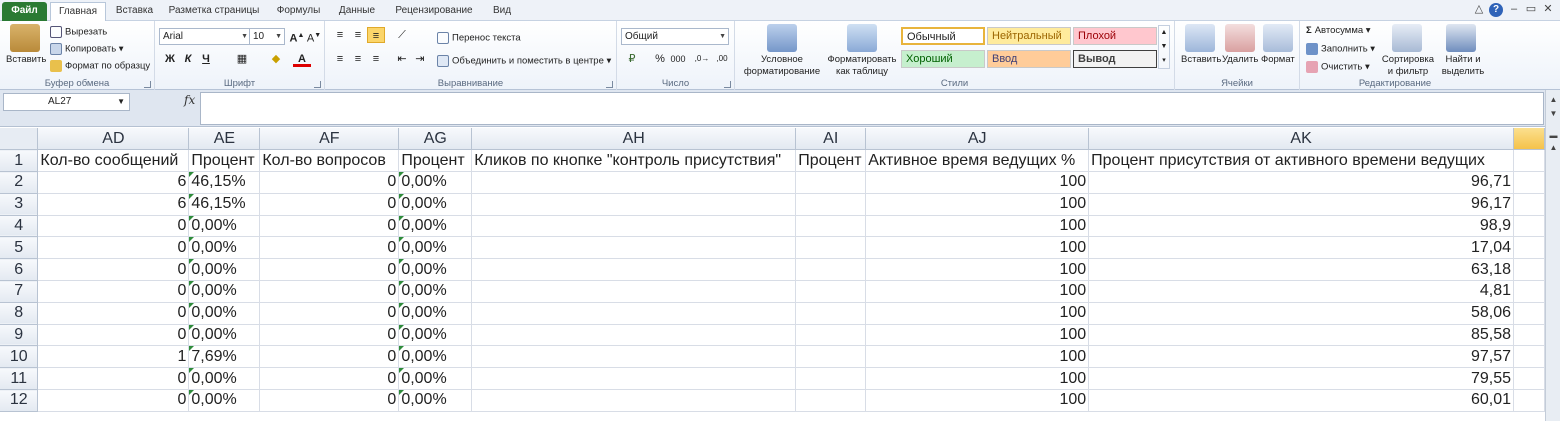 This screenshot has height=421, width=1560. What do you see at coordinates (224, 357) in the screenshot?
I see `cell-ae: 7,69%` at bounding box center [224, 357].